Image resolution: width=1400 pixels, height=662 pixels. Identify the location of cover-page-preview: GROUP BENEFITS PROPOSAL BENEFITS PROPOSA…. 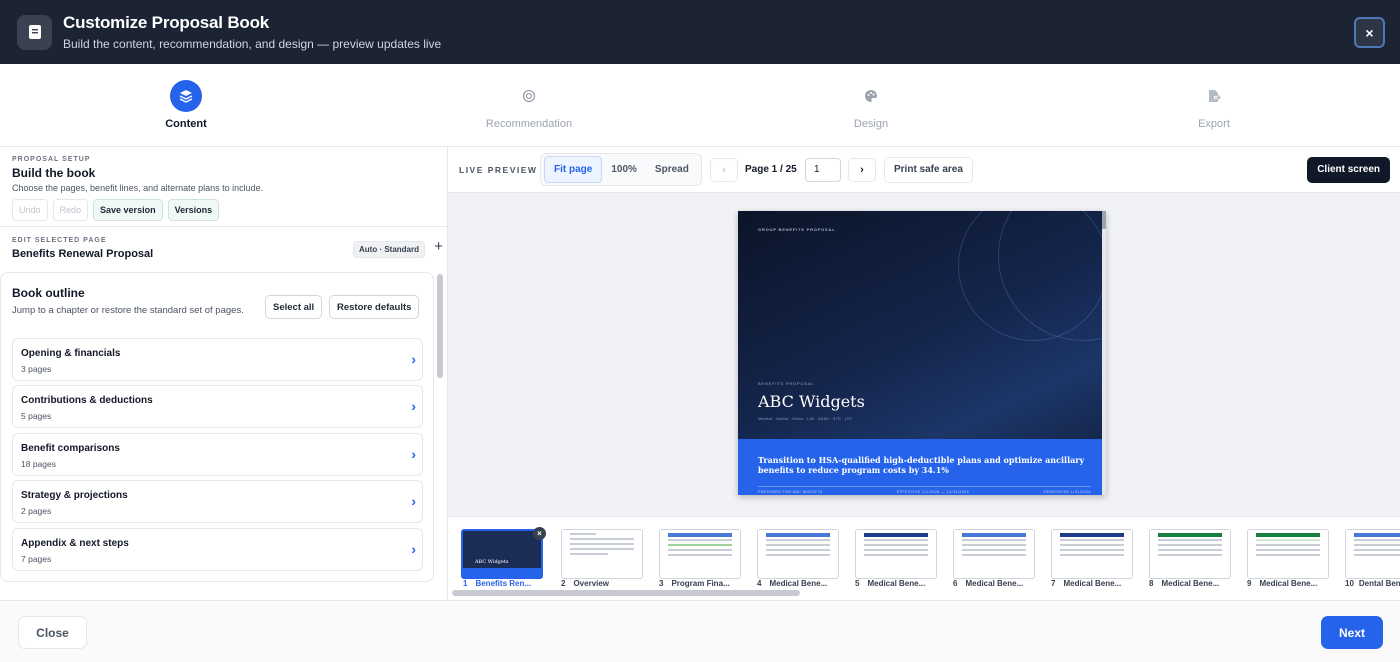
(922, 353).